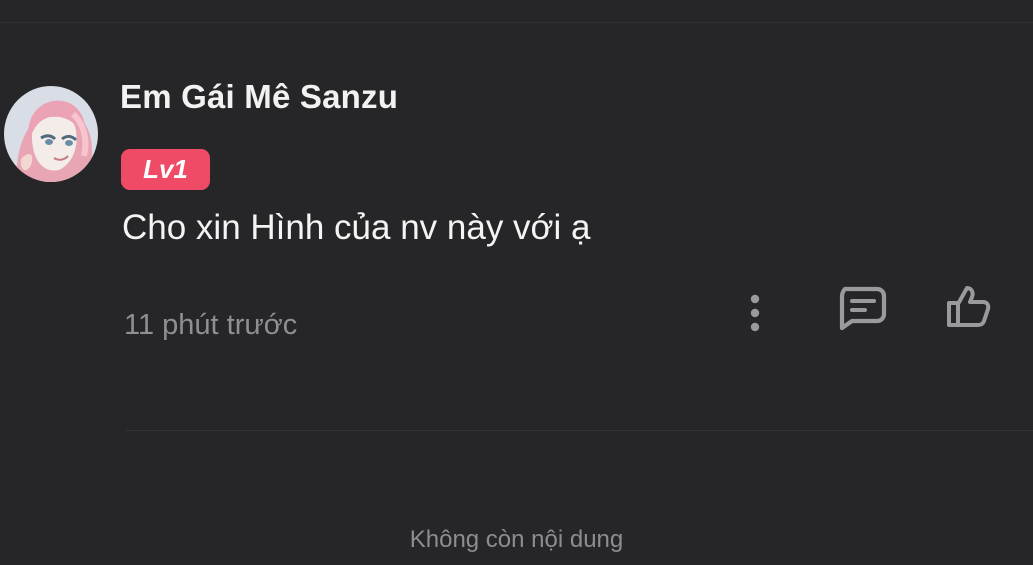 This screenshot has height=565, width=1033. Describe the element at coordinates (165, 169) in the screenshot. I see `level-badge: Lv1` at that location.